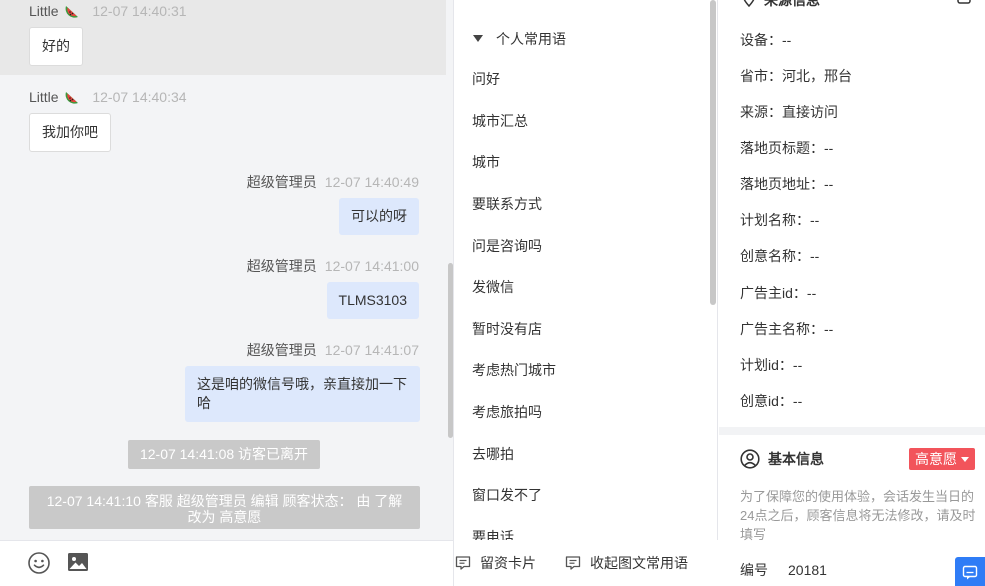  What do you see at coordinates (70, 132) in the screenshot?
I see `visitor-message-bubble: 我加你吧` at bounding box center [70, 132].